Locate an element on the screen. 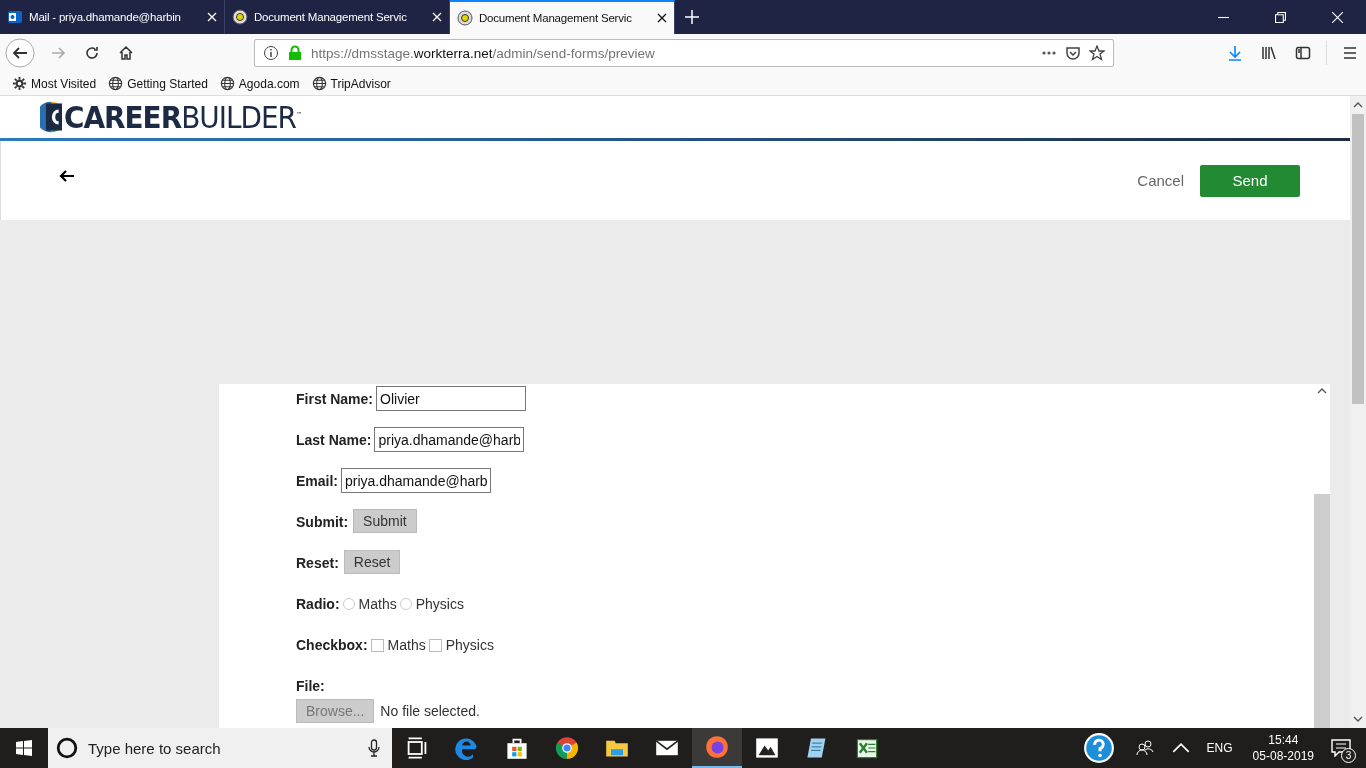  field-label: Checkbox: is located at coordinates (332, 645).